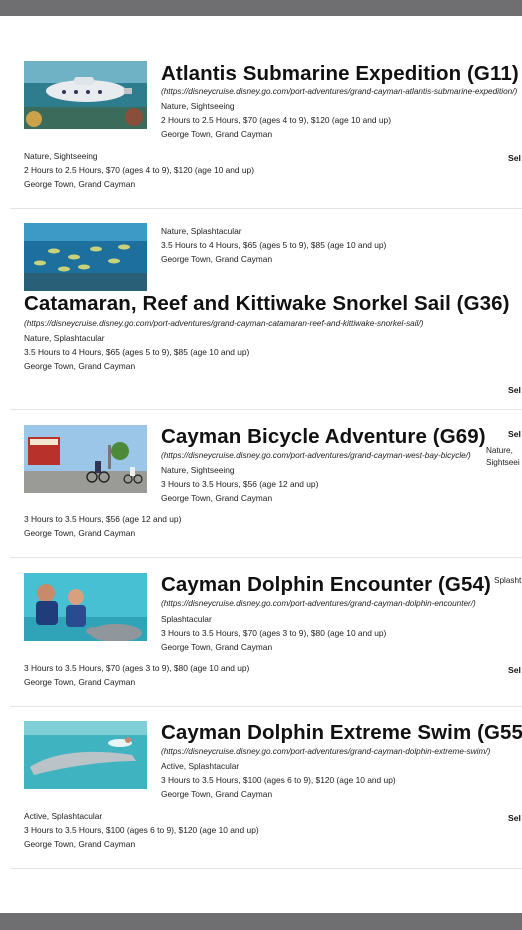  I want to click on snorkel-thumbnail, so click(85, 257).